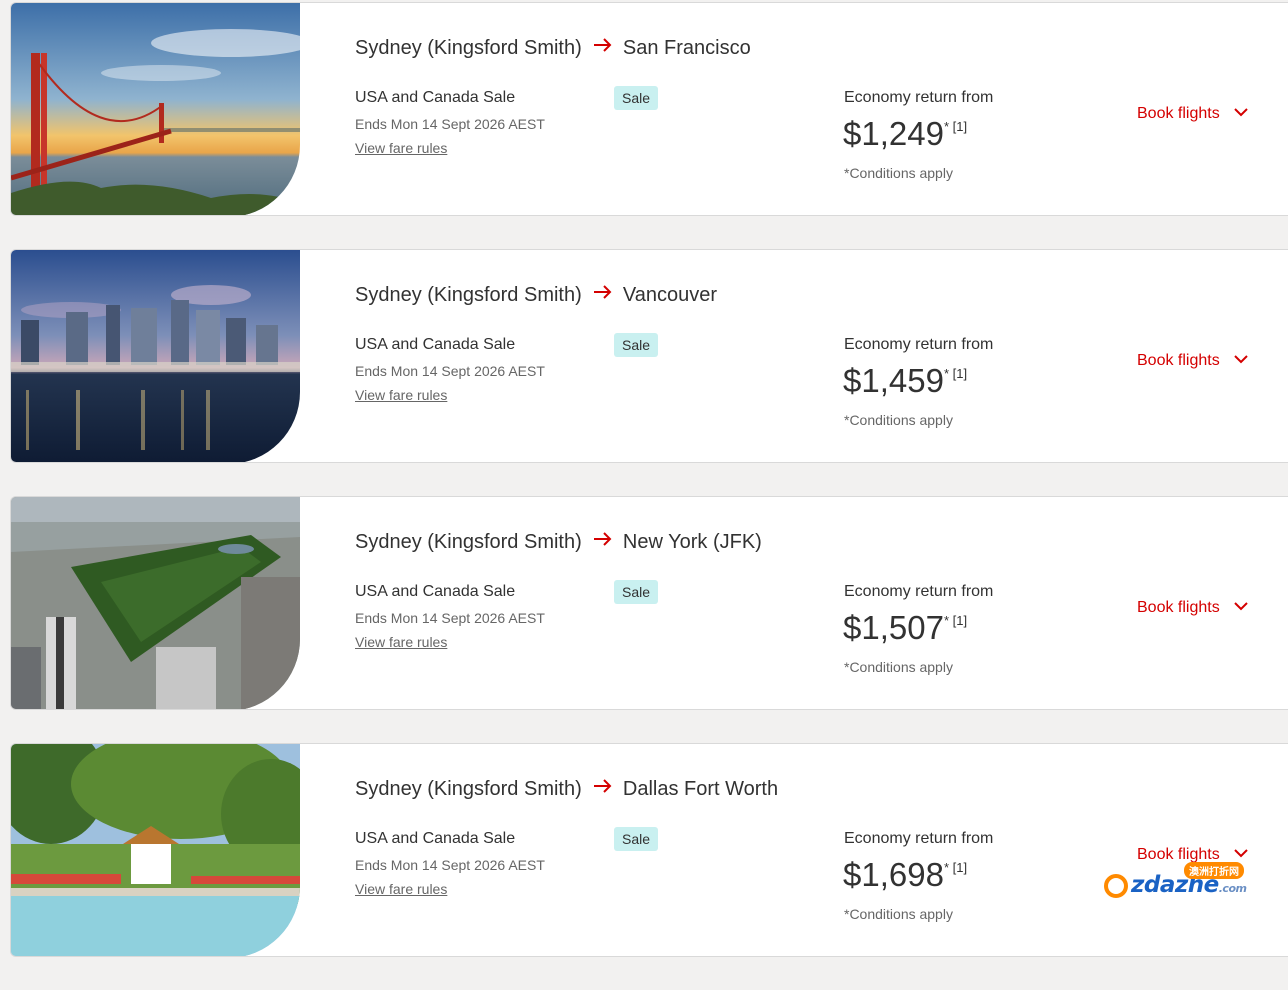 This screenshot has height=990, width=1288. What do you see at coordinates (700, 789) in the screenshot?
I see `destination-city: Dallas Fort Worth` at bounding box center [700, 789].